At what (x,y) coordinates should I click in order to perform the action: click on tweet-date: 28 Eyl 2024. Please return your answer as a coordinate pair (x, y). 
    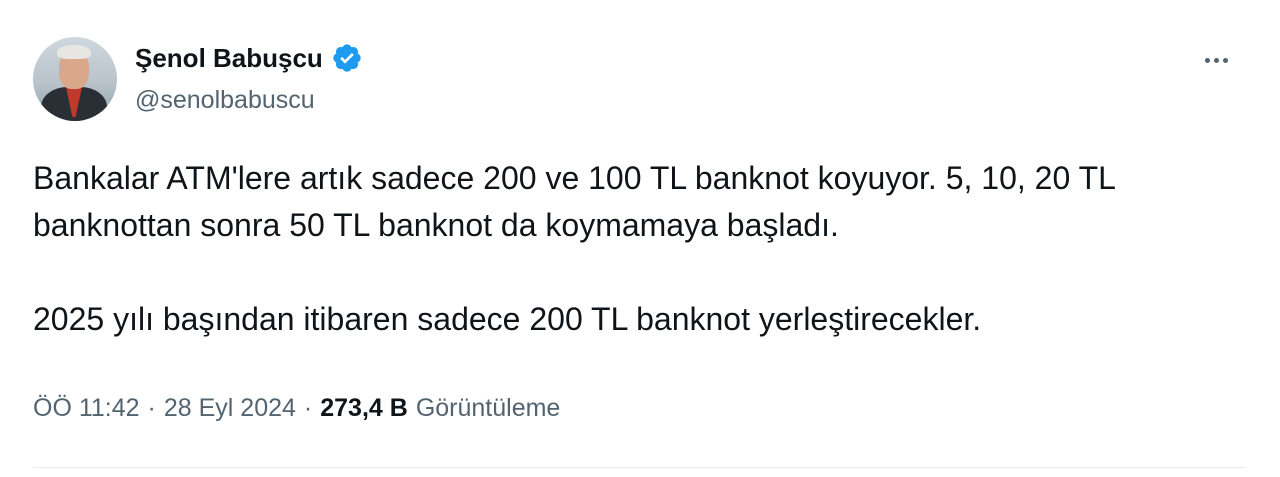
    Looking at the image, I should click on (230, 408).